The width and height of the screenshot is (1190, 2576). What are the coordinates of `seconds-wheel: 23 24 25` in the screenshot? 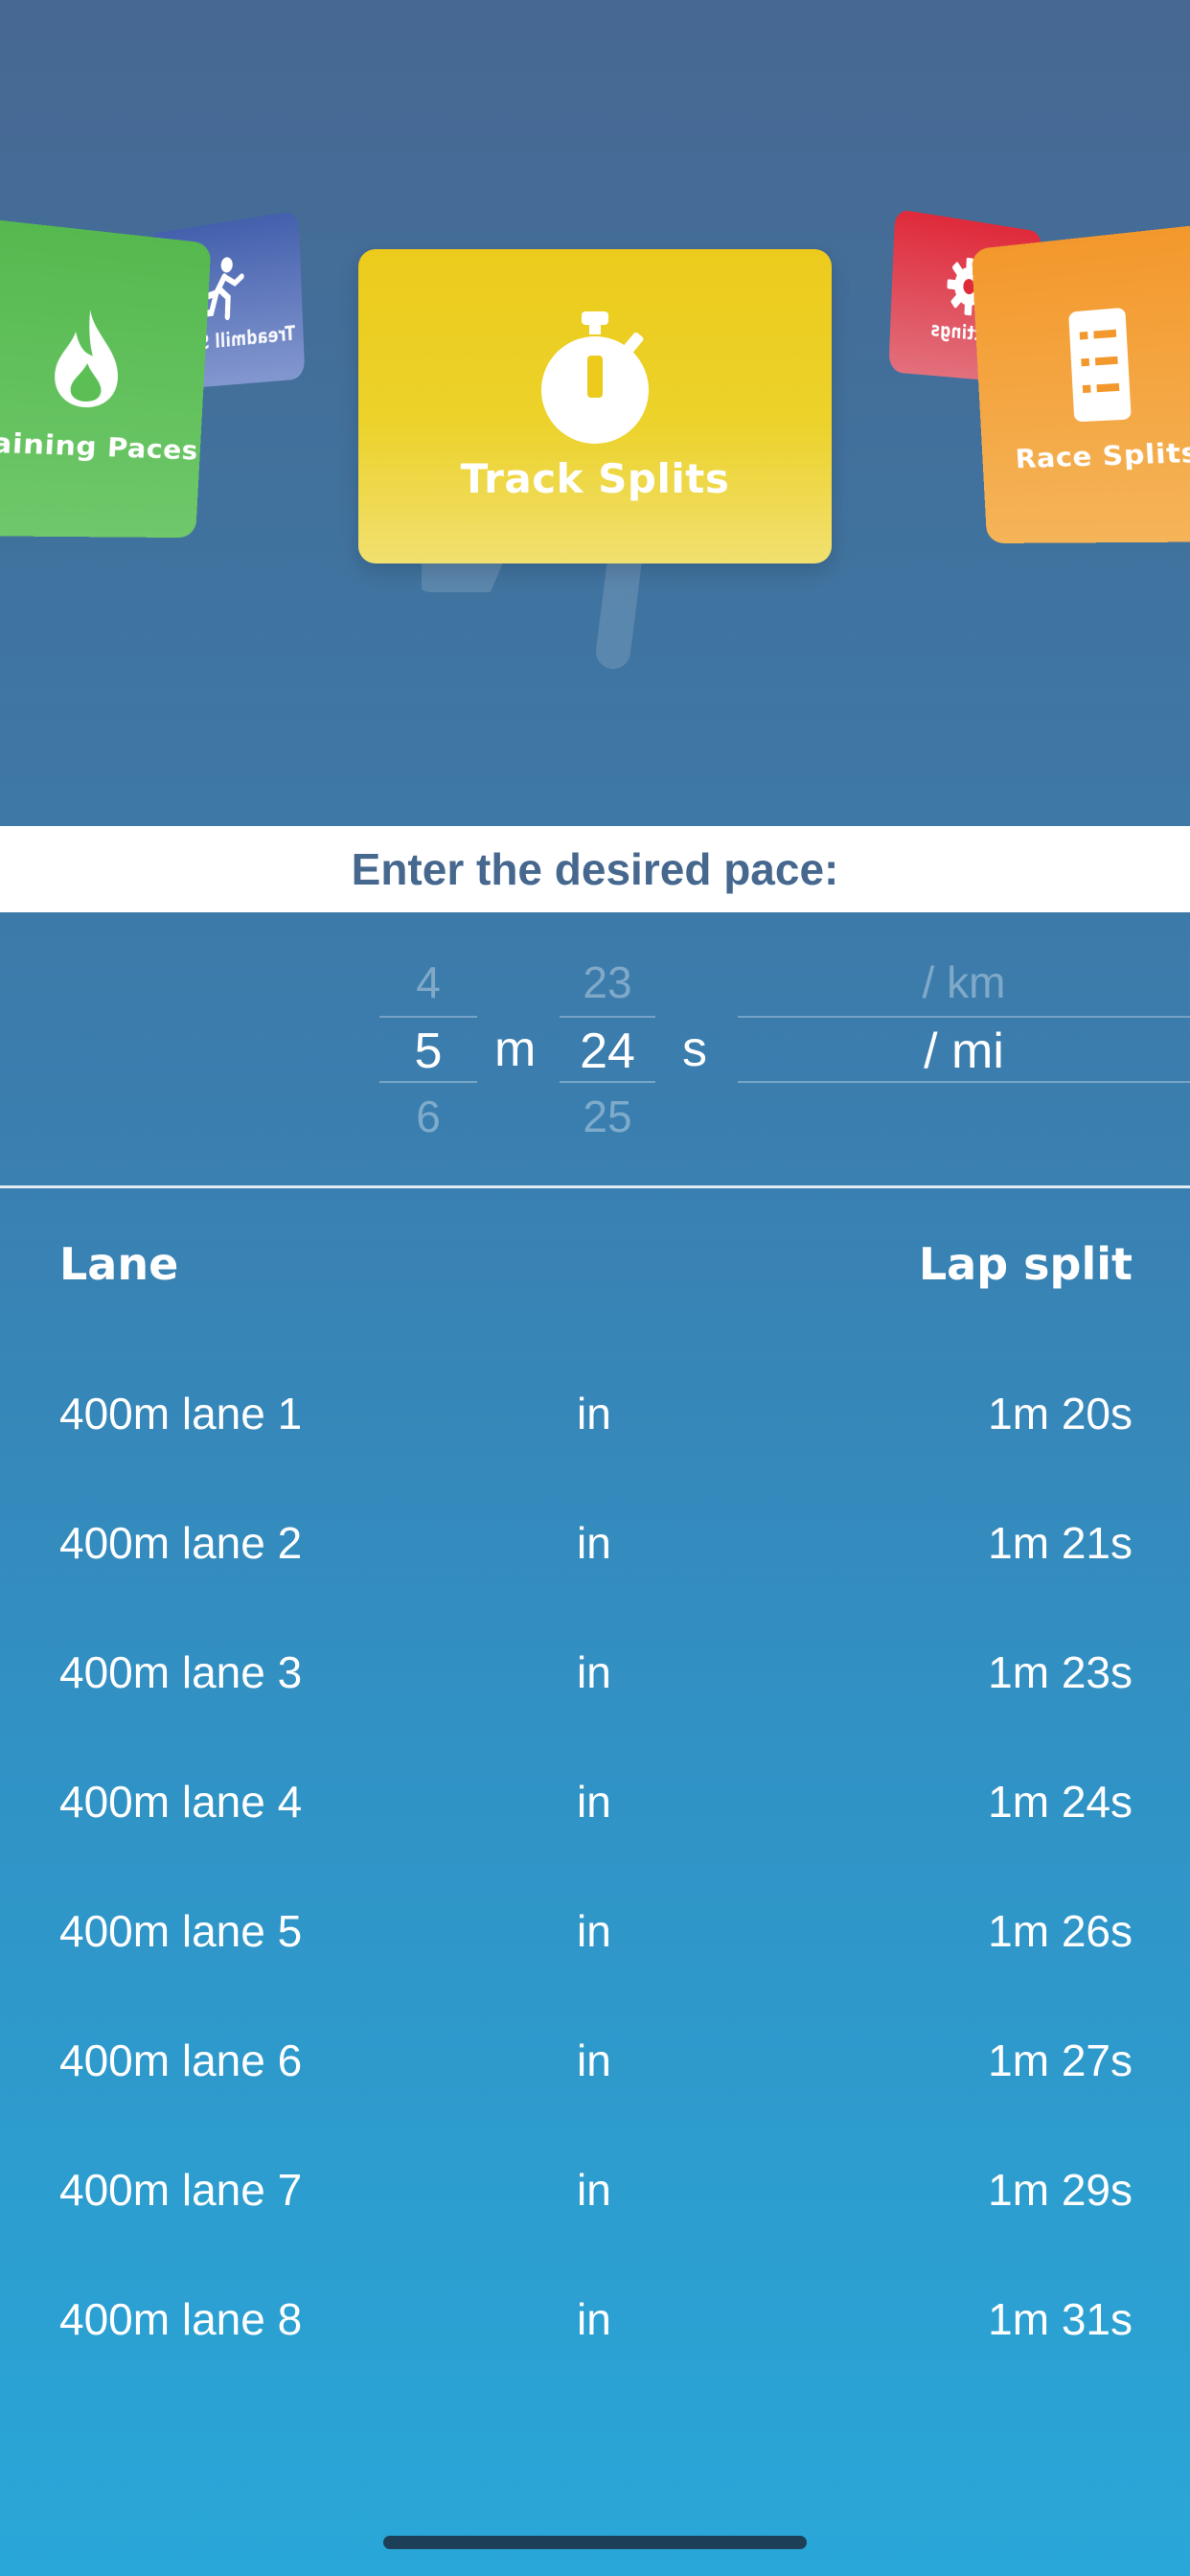 It's located at (607, 1049).